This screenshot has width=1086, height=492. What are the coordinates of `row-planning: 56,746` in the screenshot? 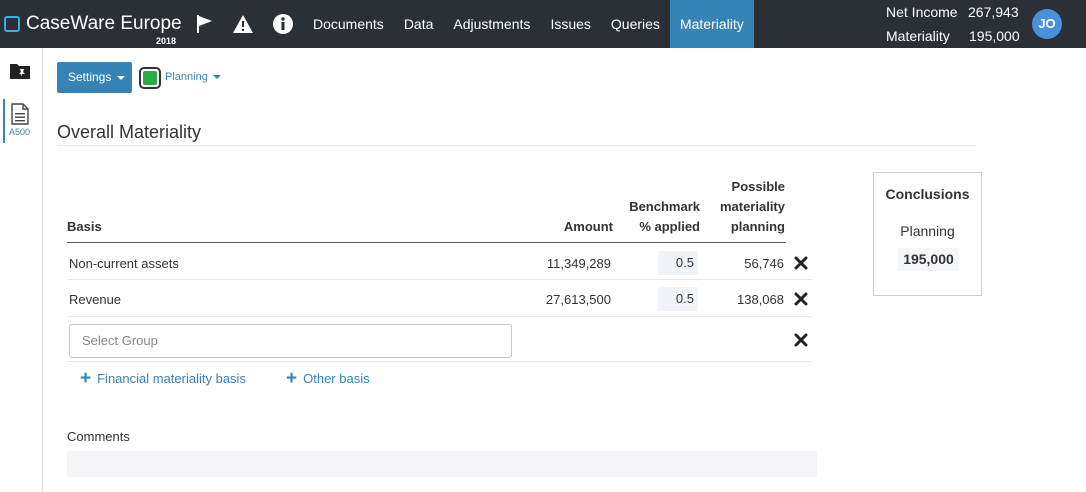 It's located at (764, 263).